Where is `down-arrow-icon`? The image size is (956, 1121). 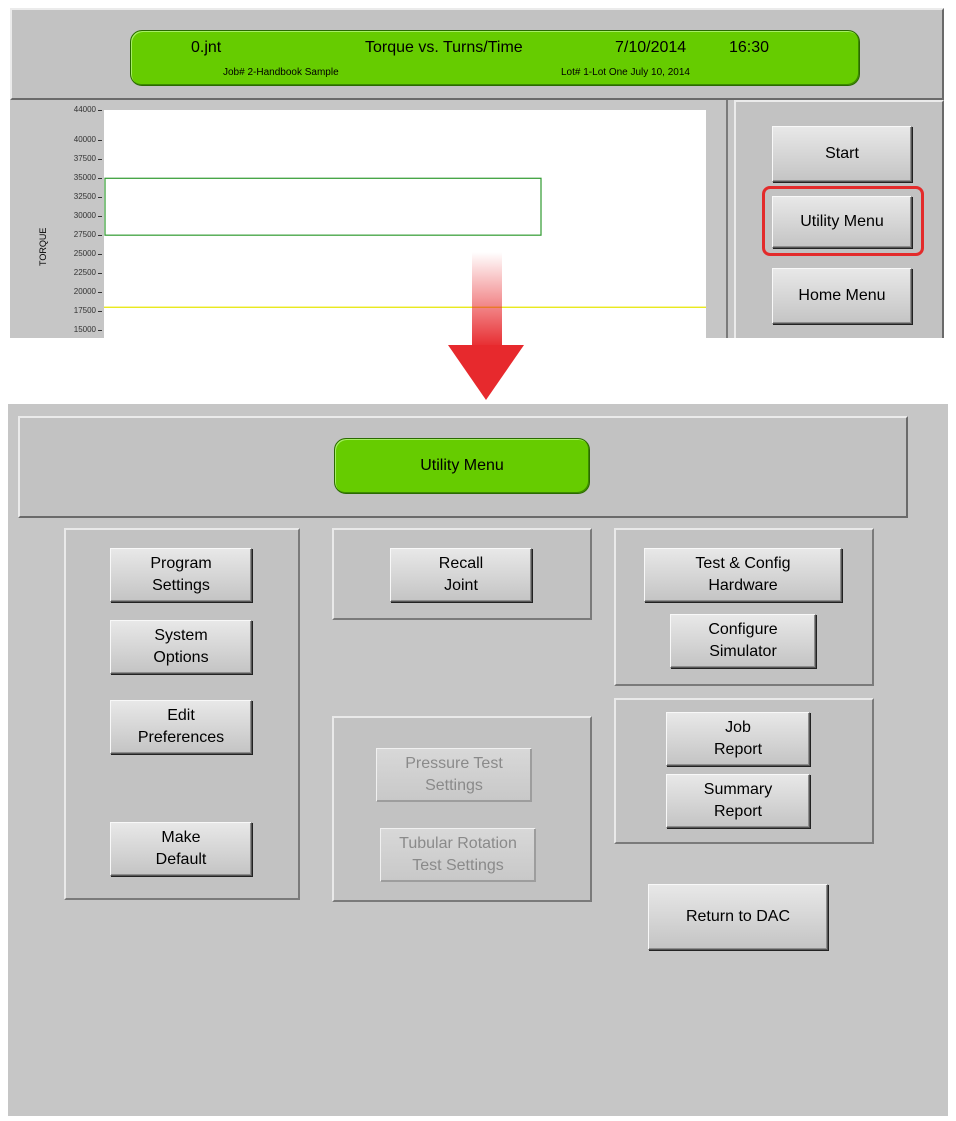
down-arrow-icon is located at coordinates (486, 372).